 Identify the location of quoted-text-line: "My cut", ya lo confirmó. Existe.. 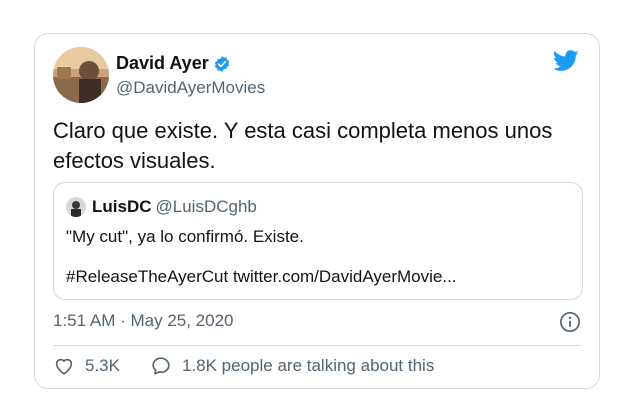
(185, 236).